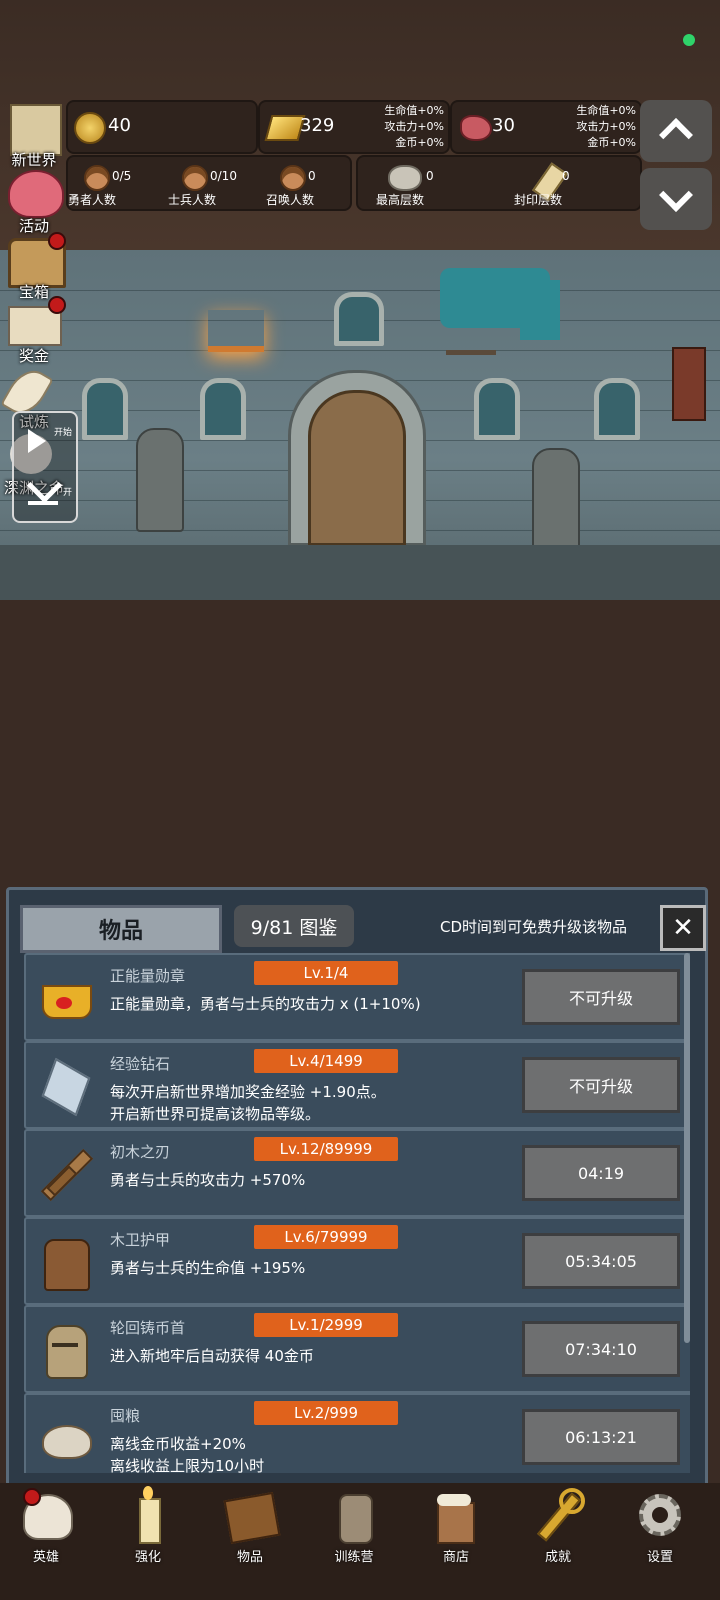 The height and width of the screenshot is (1600, 720). I want to click on item-row: 初木之刃 Lv.12/89999 勇者与士兵的攻击力 +570% 04:19, so click(357, 1173).